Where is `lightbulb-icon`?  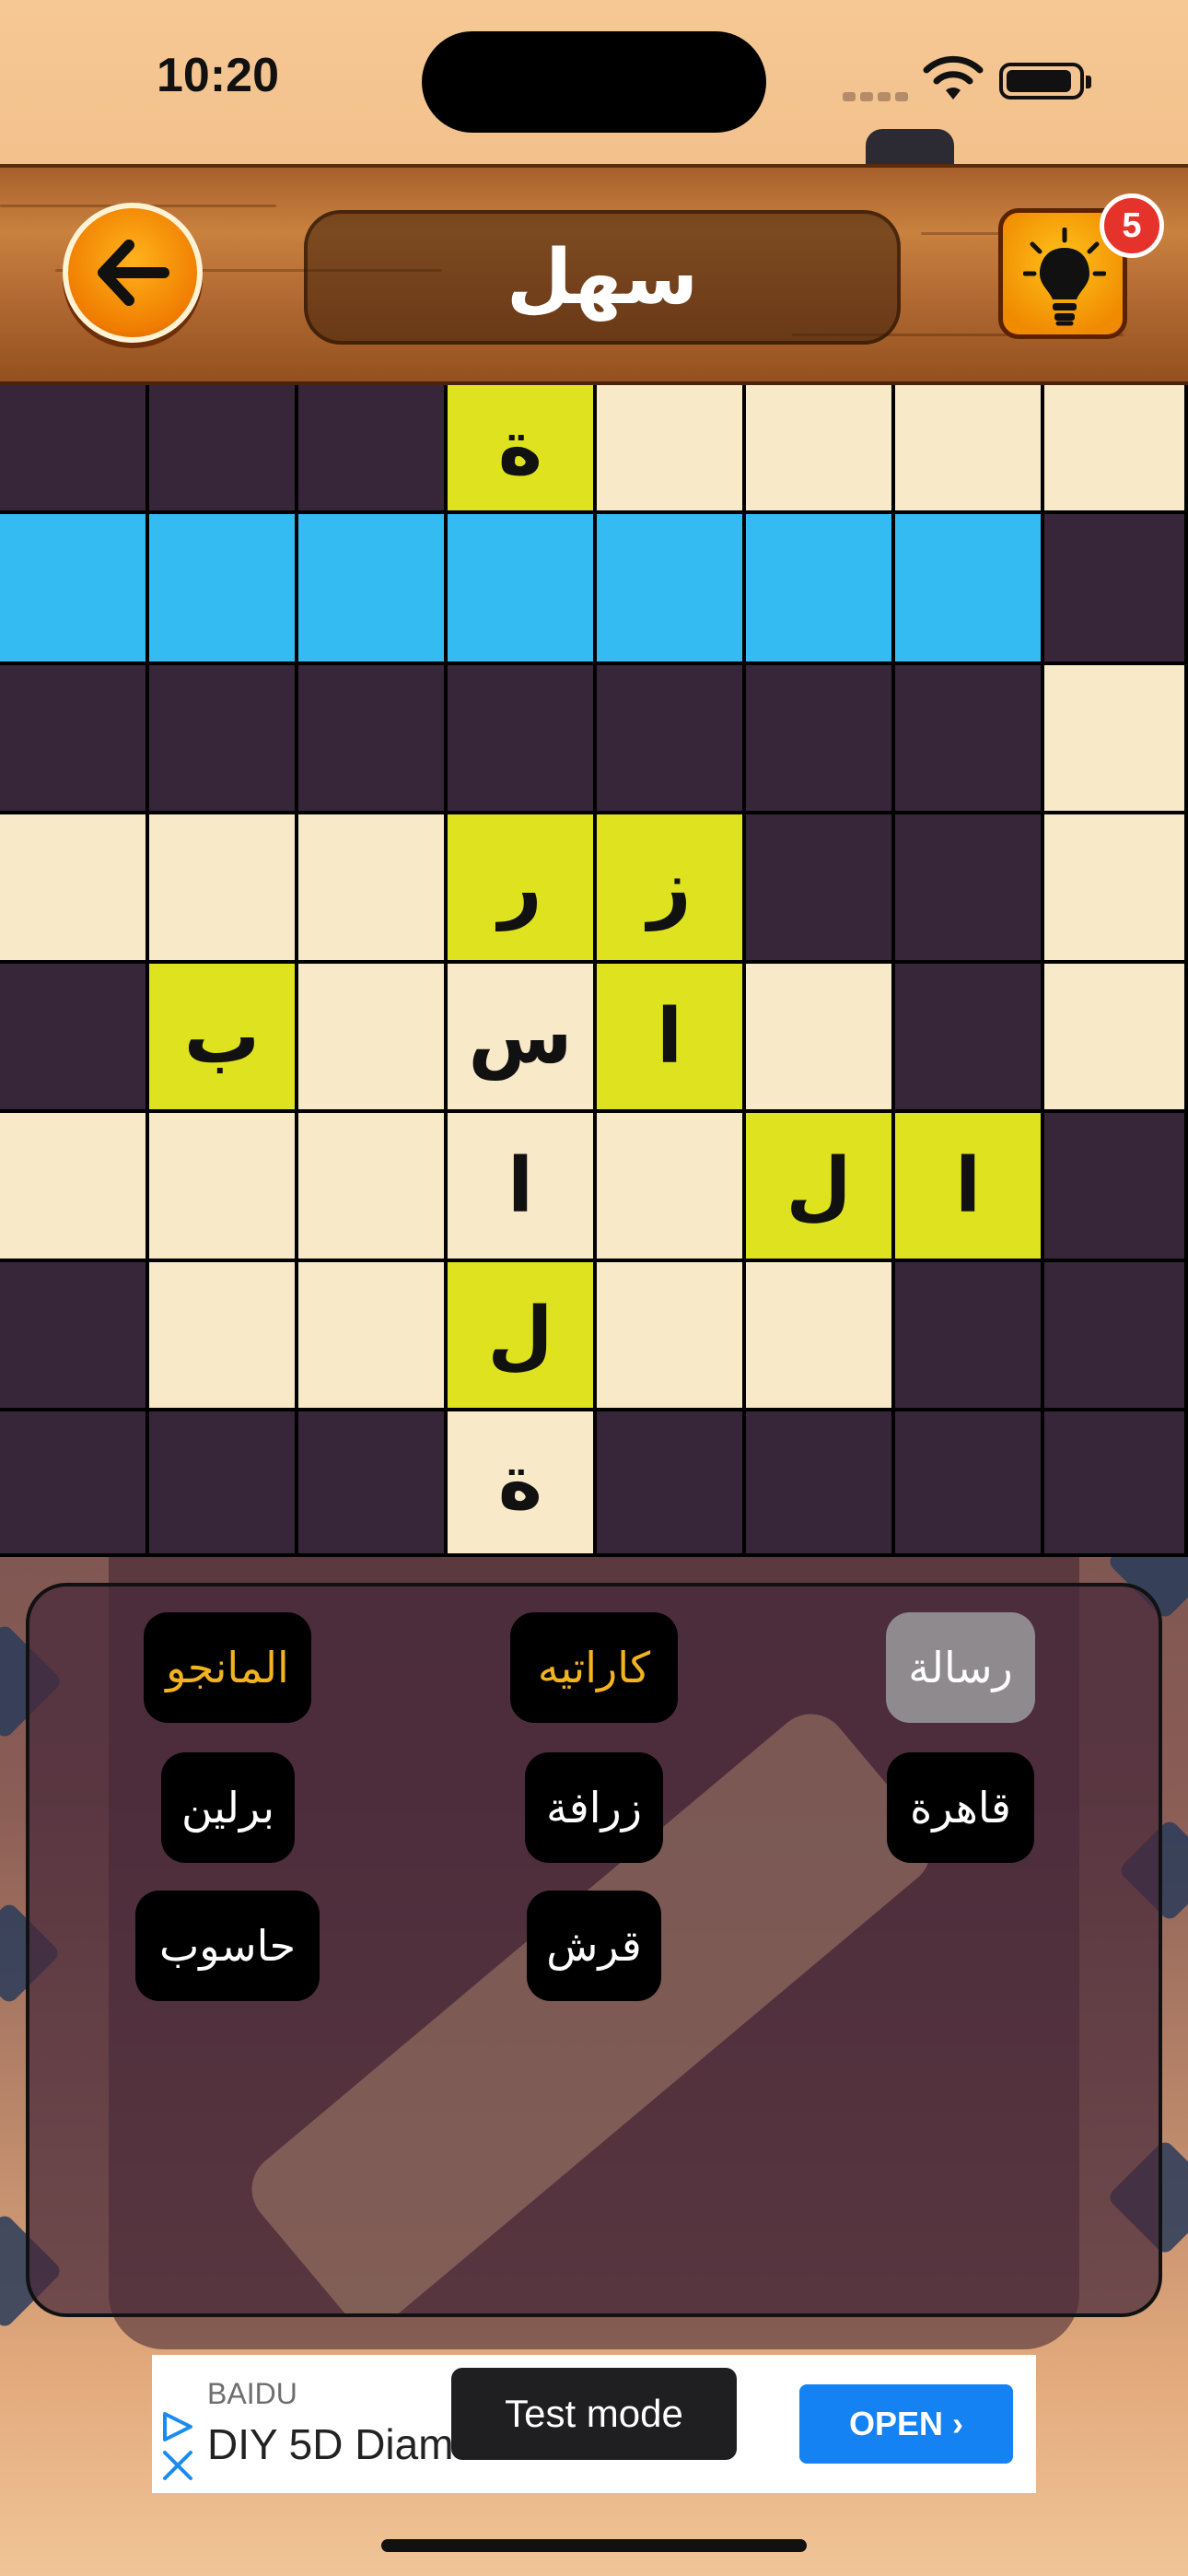
lightbulb-icon is located at coordinates (1064, 277).